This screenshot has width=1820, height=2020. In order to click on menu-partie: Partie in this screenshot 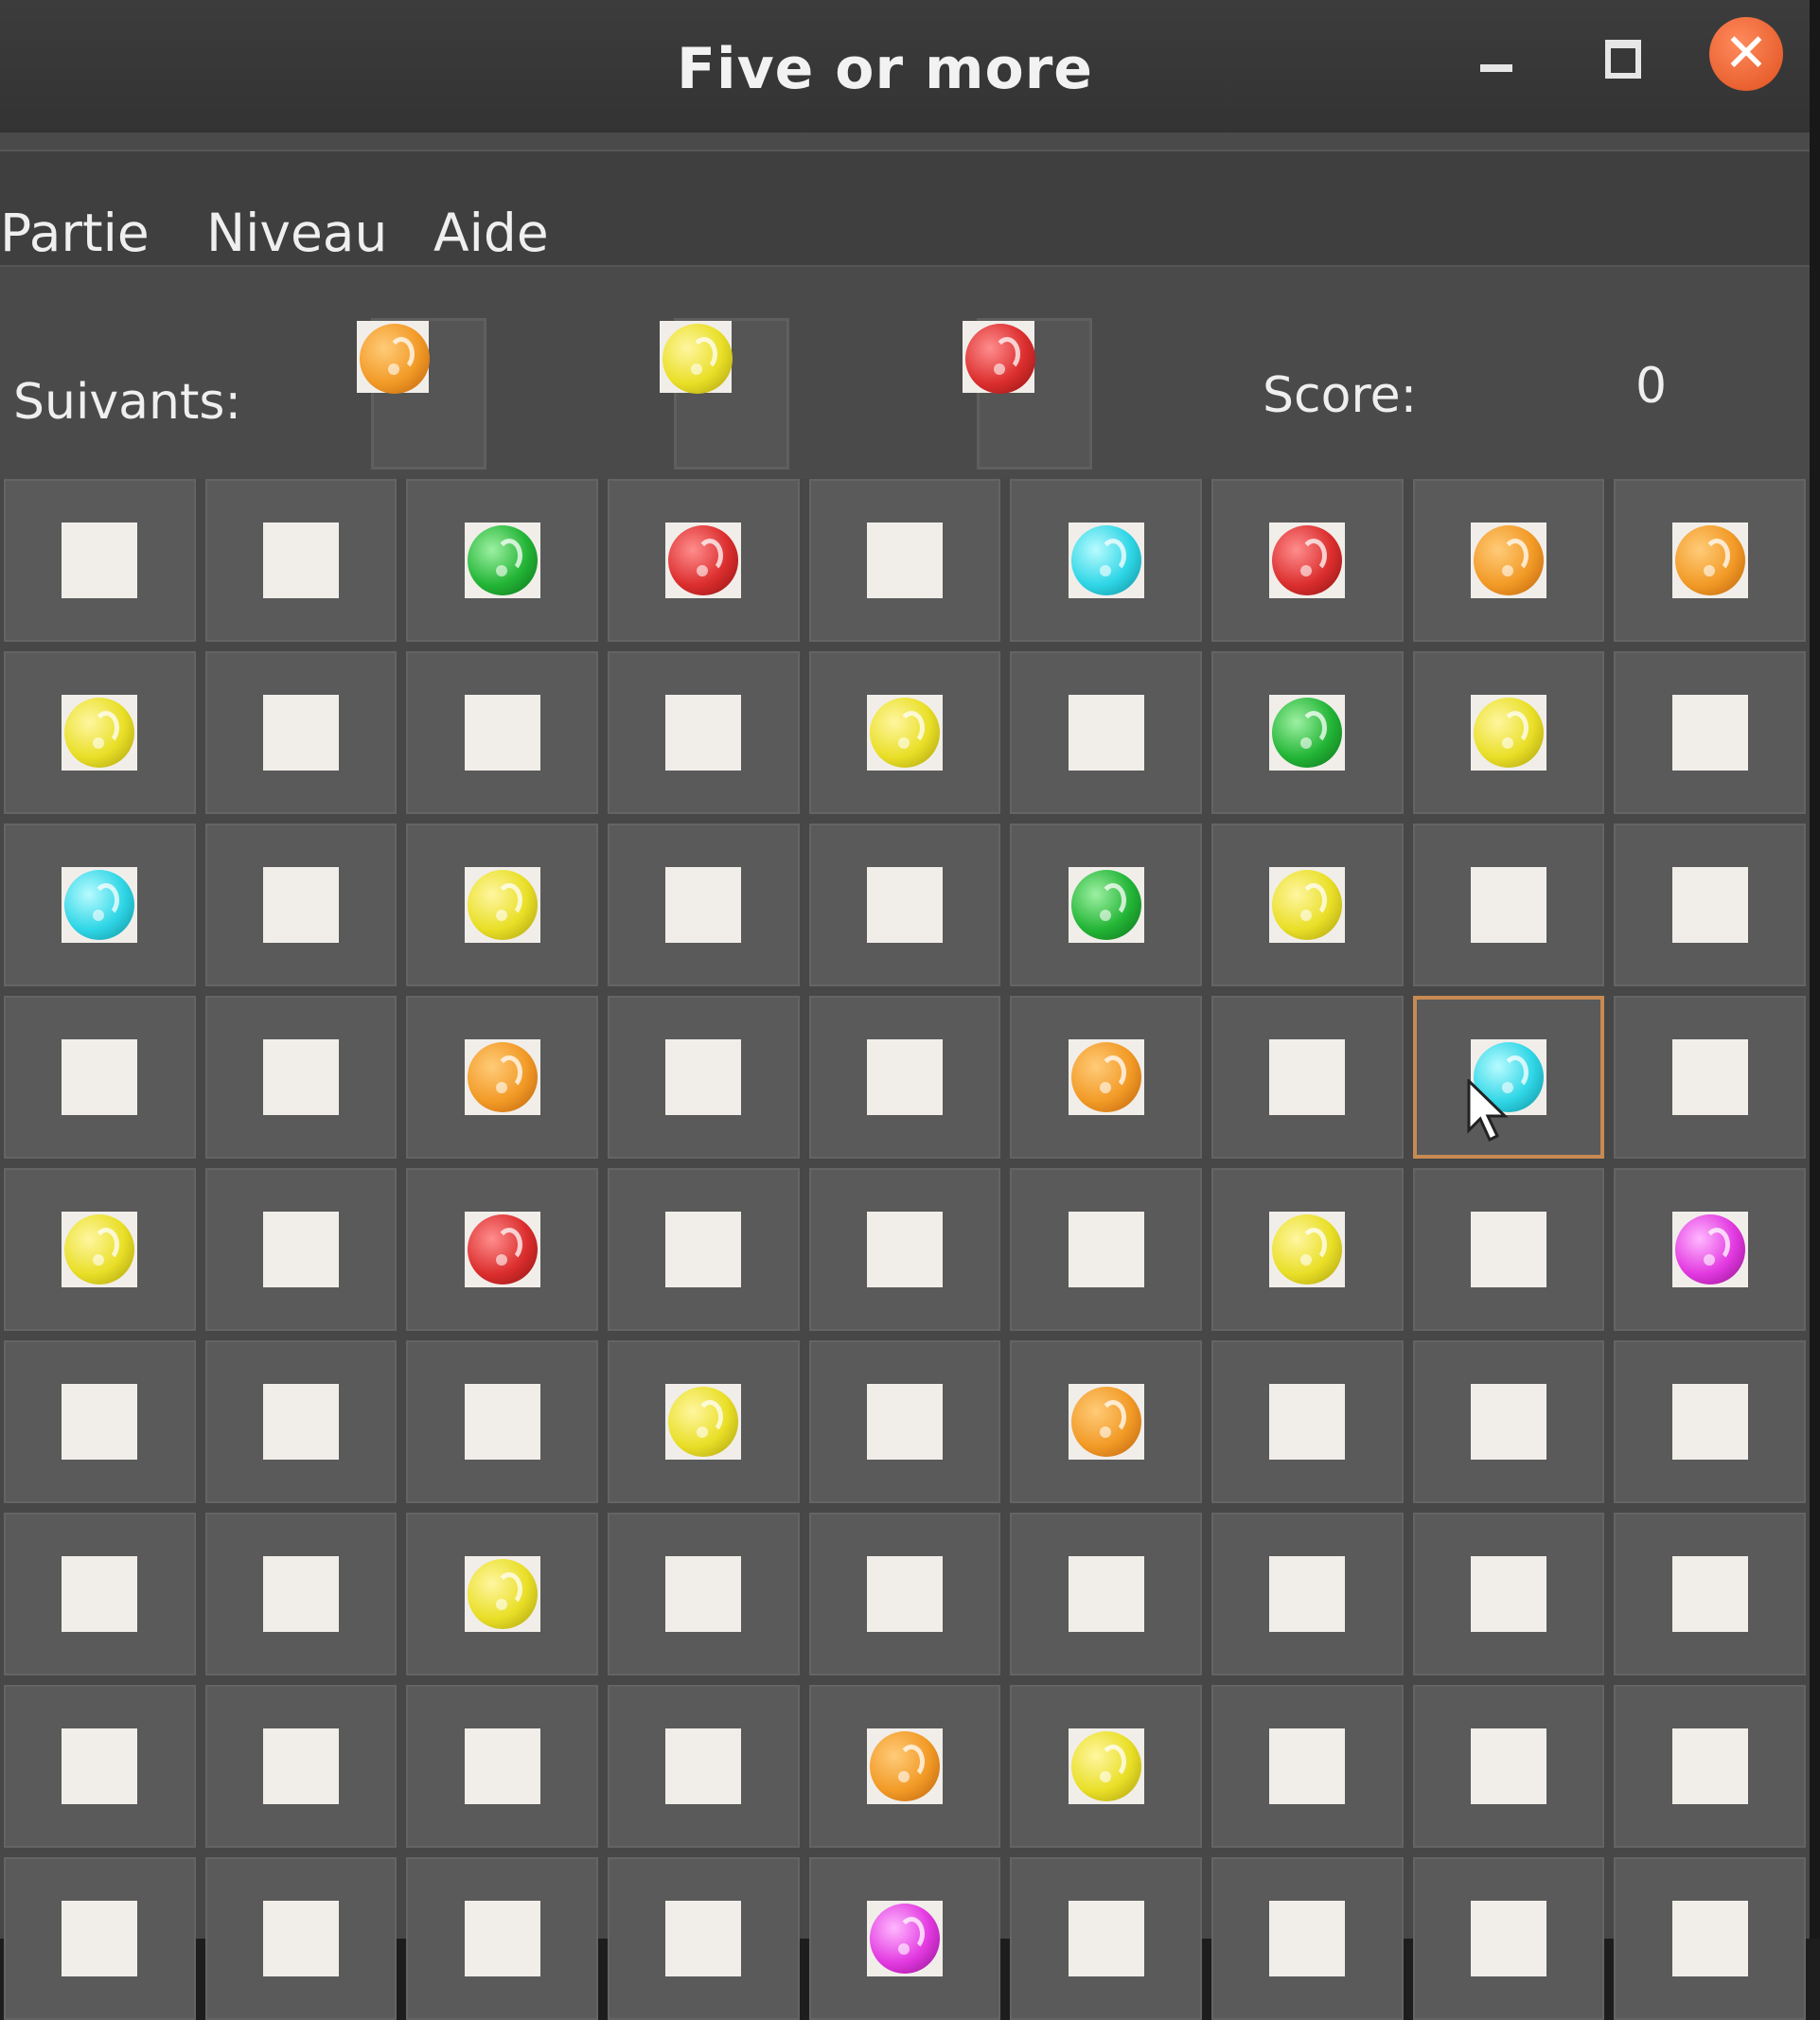, I will do `click(75, 233)`.